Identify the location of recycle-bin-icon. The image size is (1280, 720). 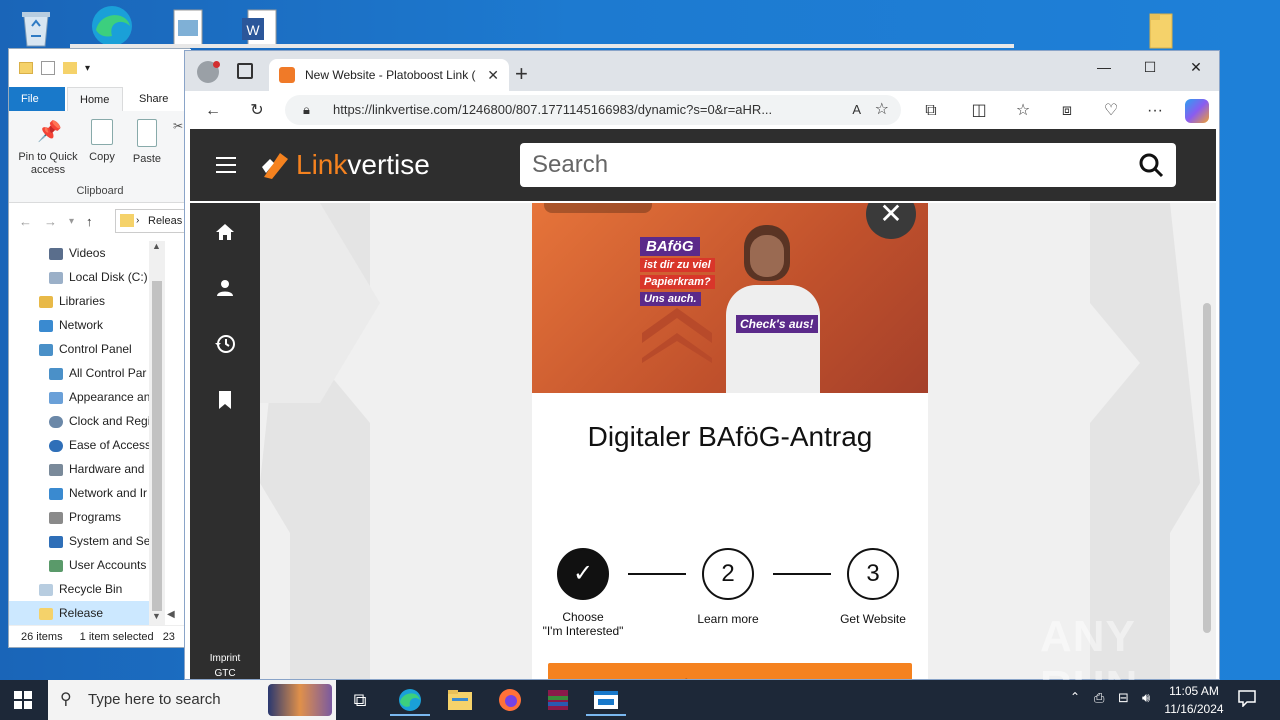
(36, 28).